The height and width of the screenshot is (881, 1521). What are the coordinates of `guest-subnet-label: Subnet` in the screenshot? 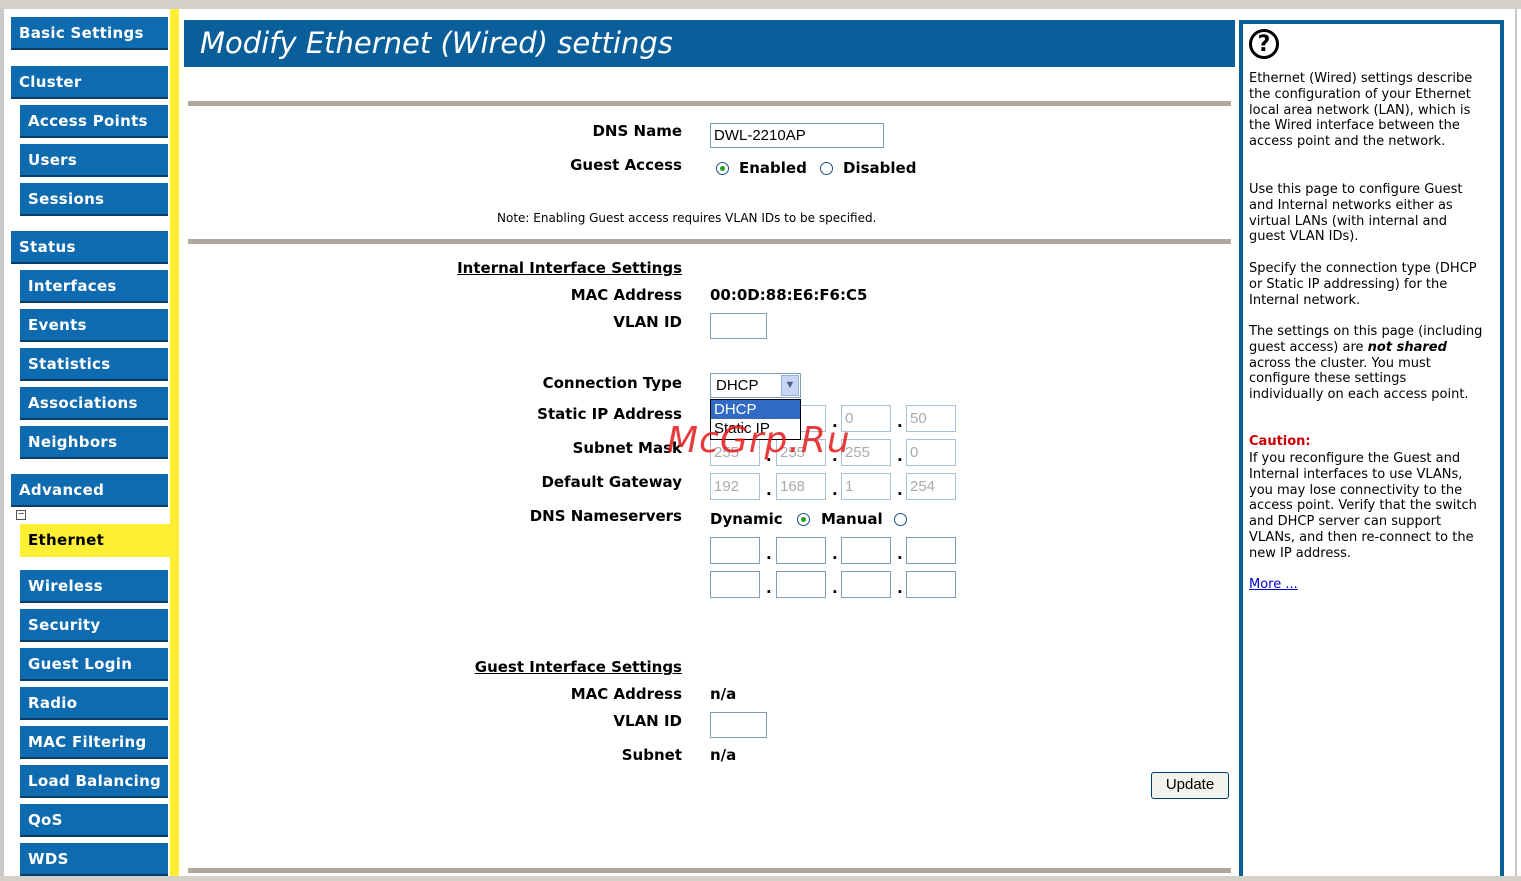 It's located at (651, 755).